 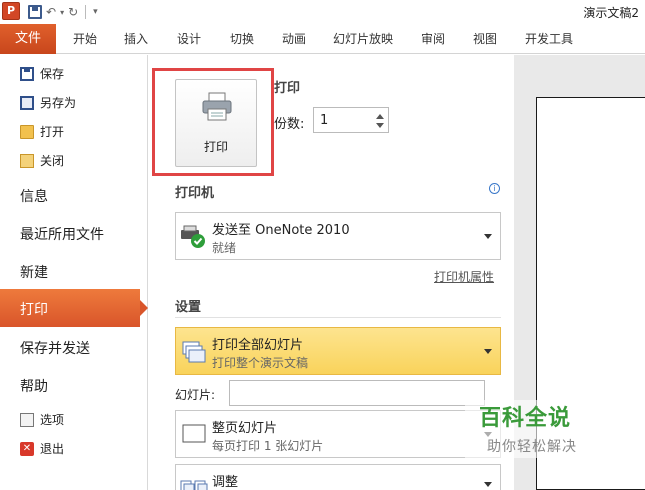 I want to click on nav-open-label: 打开, so click(x=52, y=132).